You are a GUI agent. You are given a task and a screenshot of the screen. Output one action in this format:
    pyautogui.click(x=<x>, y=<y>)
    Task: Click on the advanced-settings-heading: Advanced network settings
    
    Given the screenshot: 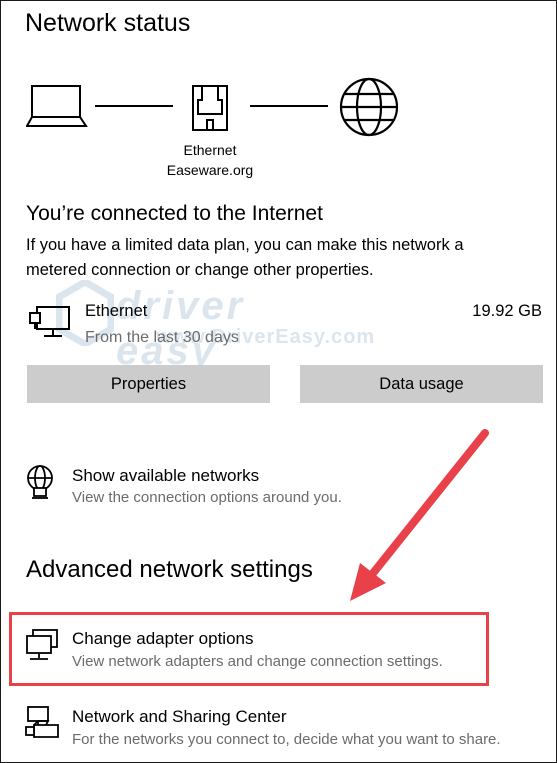 What is the action you would take?
    pyautogui.click(x=169, y=569)
    